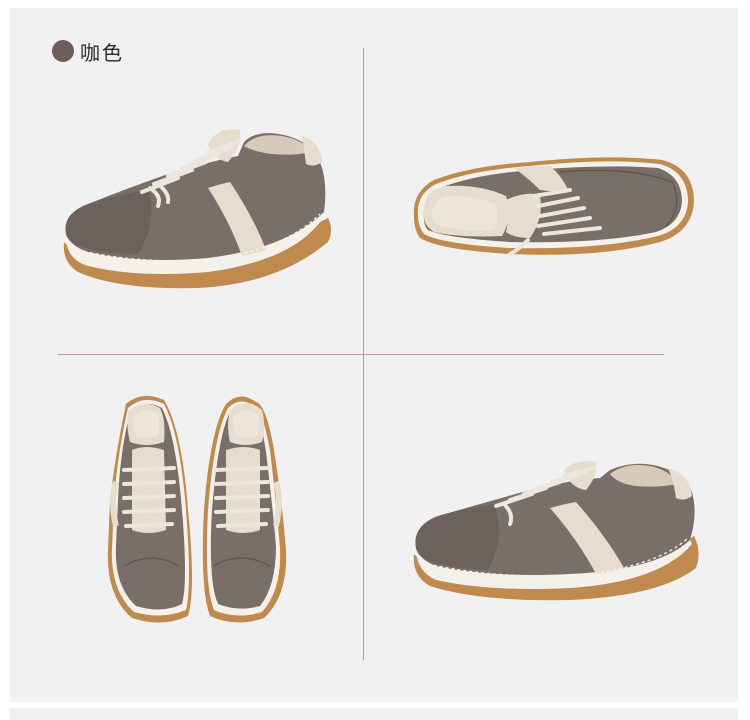 The height and width of the screenshot is (720, 750). I want to click on sneaker-pair-front-view, so click(197, 509).